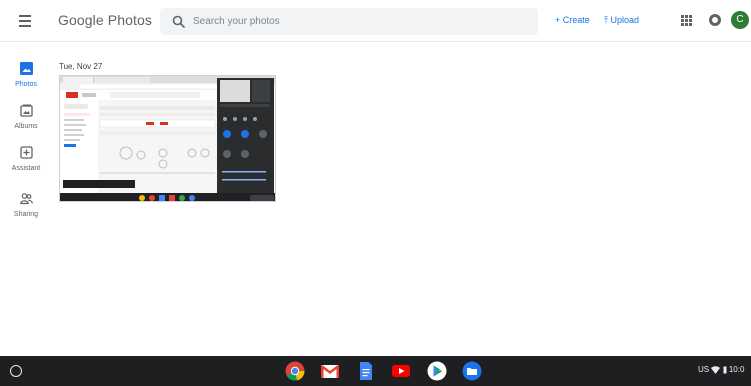 This screenshot has width=751, height=386. Describe the element at coordinates (576, 20) in the screenshot. I see `create-label: Create` at that location.